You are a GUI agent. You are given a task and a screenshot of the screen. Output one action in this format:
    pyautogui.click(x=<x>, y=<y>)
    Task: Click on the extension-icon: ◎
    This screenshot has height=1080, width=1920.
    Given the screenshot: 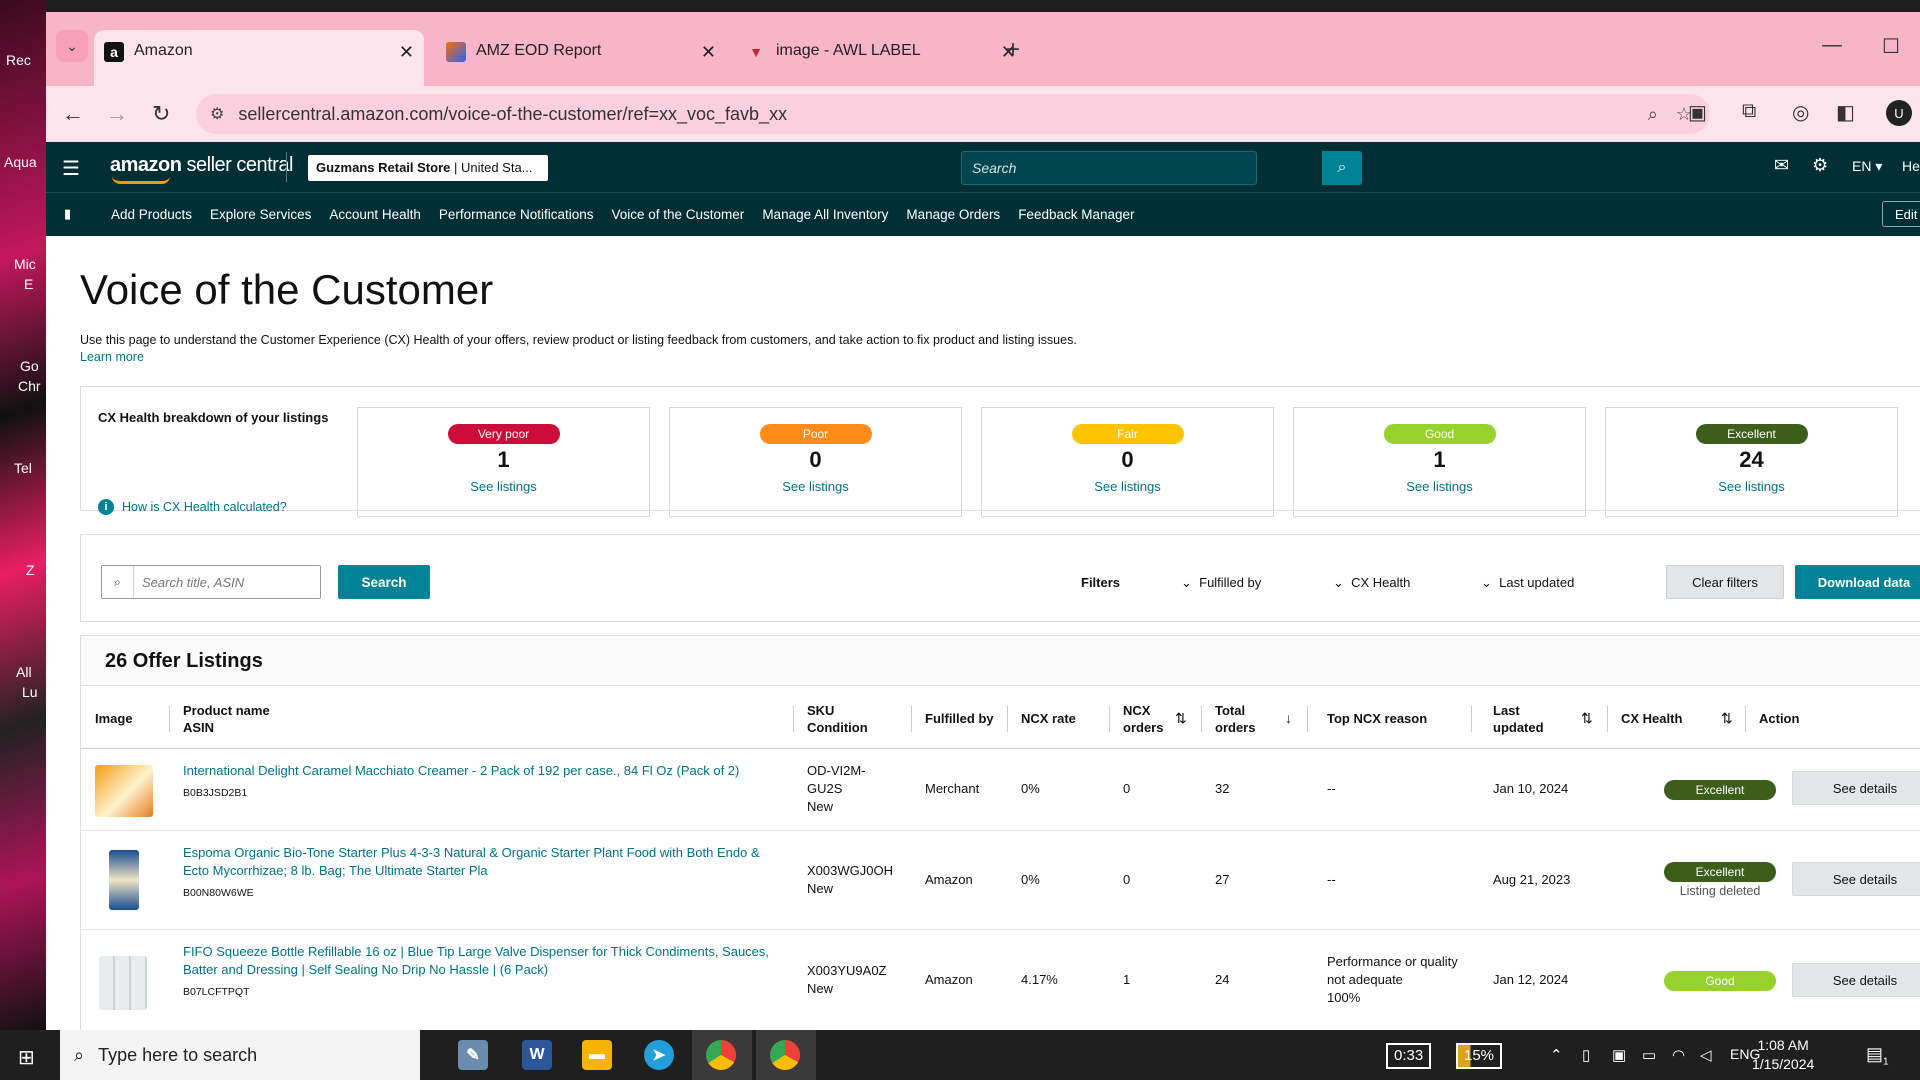 What is the action you would take?
    pyautogui.click(x=1800, y=112)
    